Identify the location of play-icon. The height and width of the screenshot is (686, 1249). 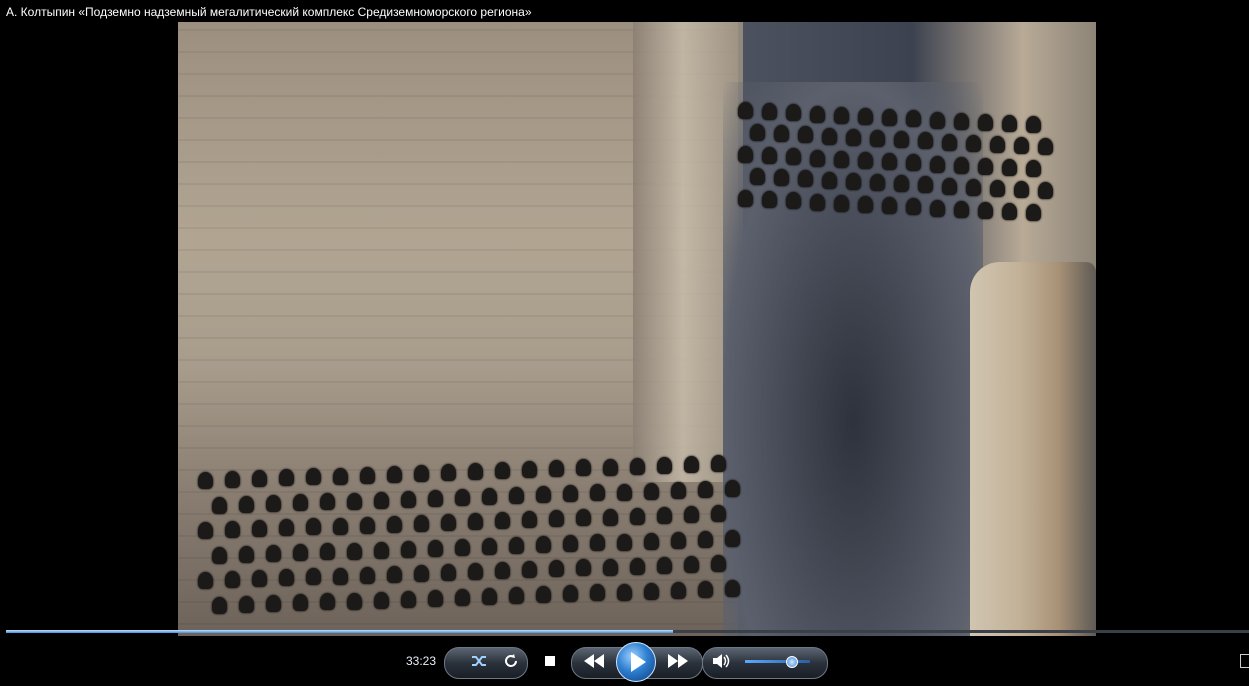
(636, 662).